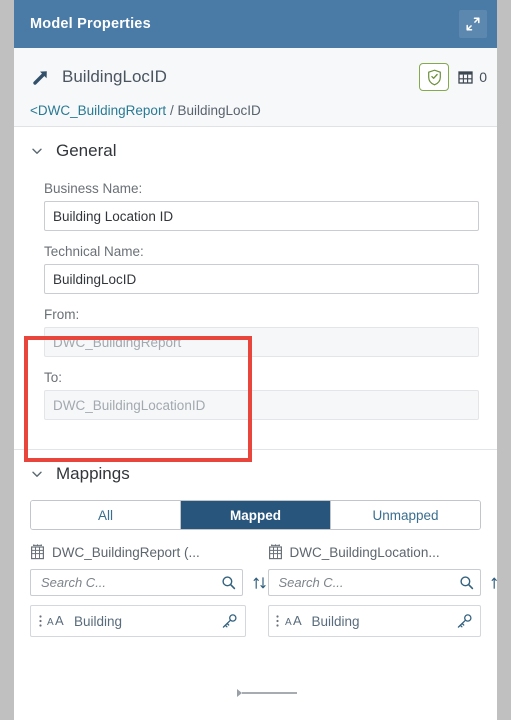  What do you see at coordinates (94, 251) in the screenshot?
I see `technical-name-label: Technical Name:` at bounding box center [94, 251].